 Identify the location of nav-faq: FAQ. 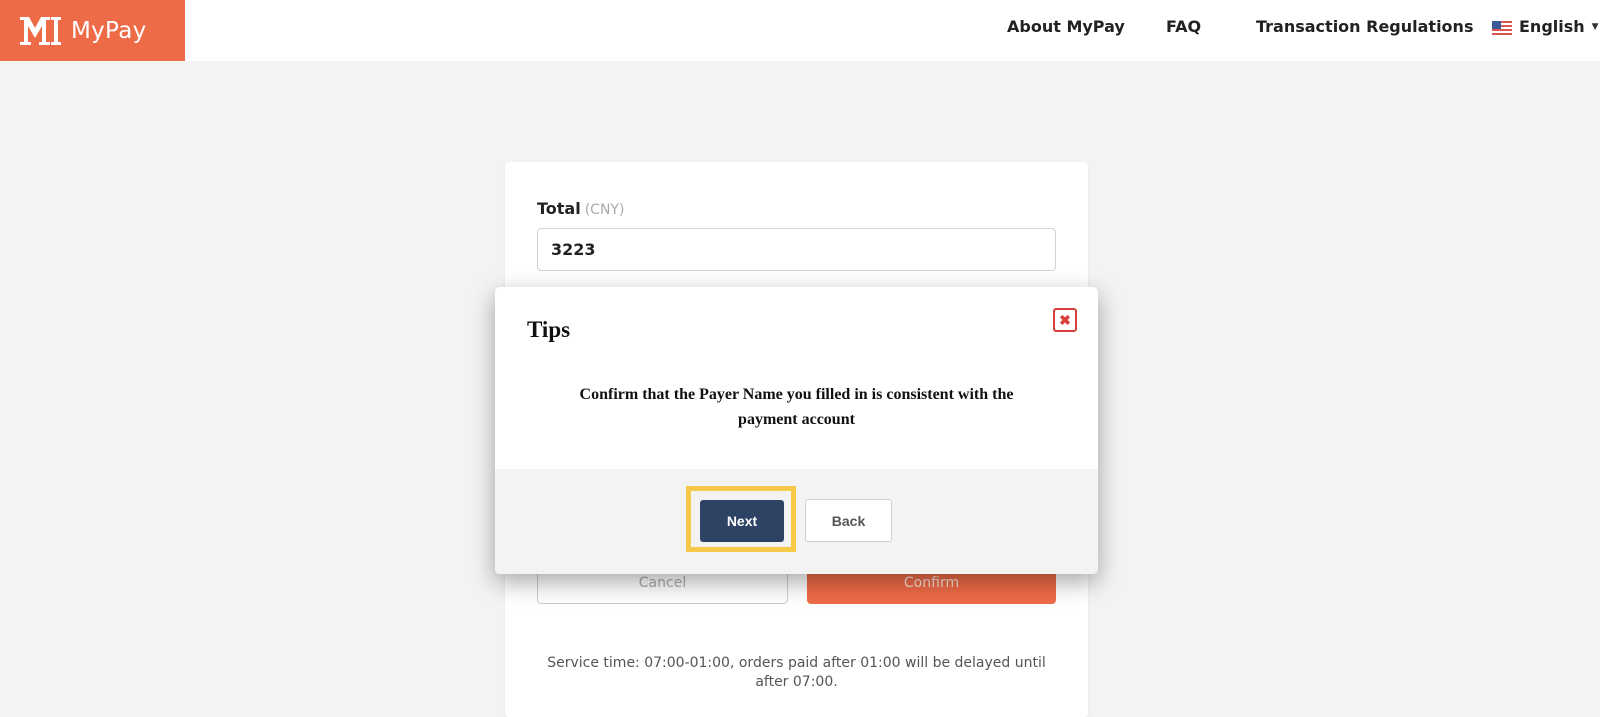
(1183, 26).